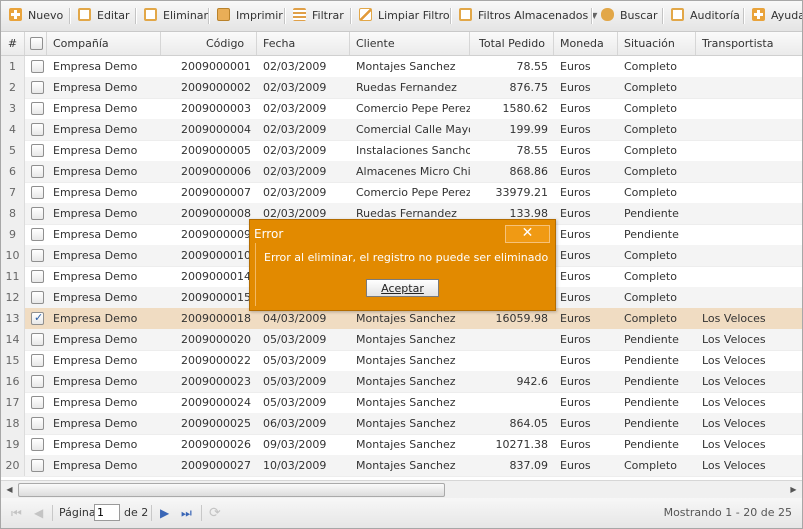  I want to click on row-number: 7, so click(13, 192).